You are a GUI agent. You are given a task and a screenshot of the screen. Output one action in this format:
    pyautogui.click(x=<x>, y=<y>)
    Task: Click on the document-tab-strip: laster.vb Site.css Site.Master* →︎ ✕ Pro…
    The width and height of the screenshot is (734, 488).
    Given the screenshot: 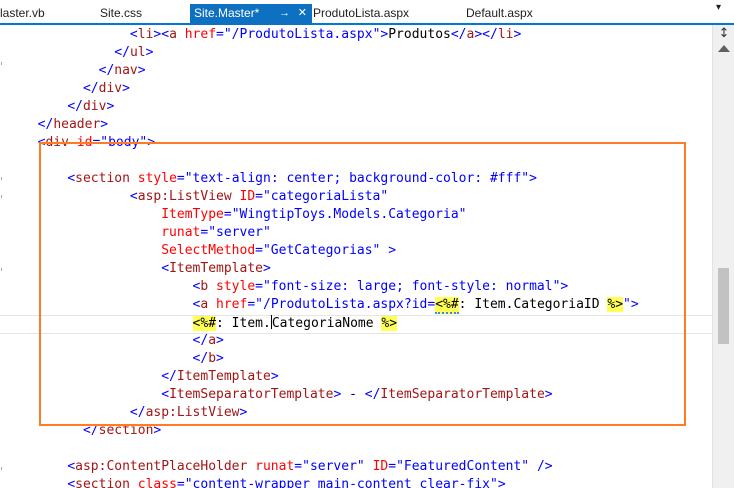 What is the action you would take?
    pyautogui.click(x=367, y=12)
    